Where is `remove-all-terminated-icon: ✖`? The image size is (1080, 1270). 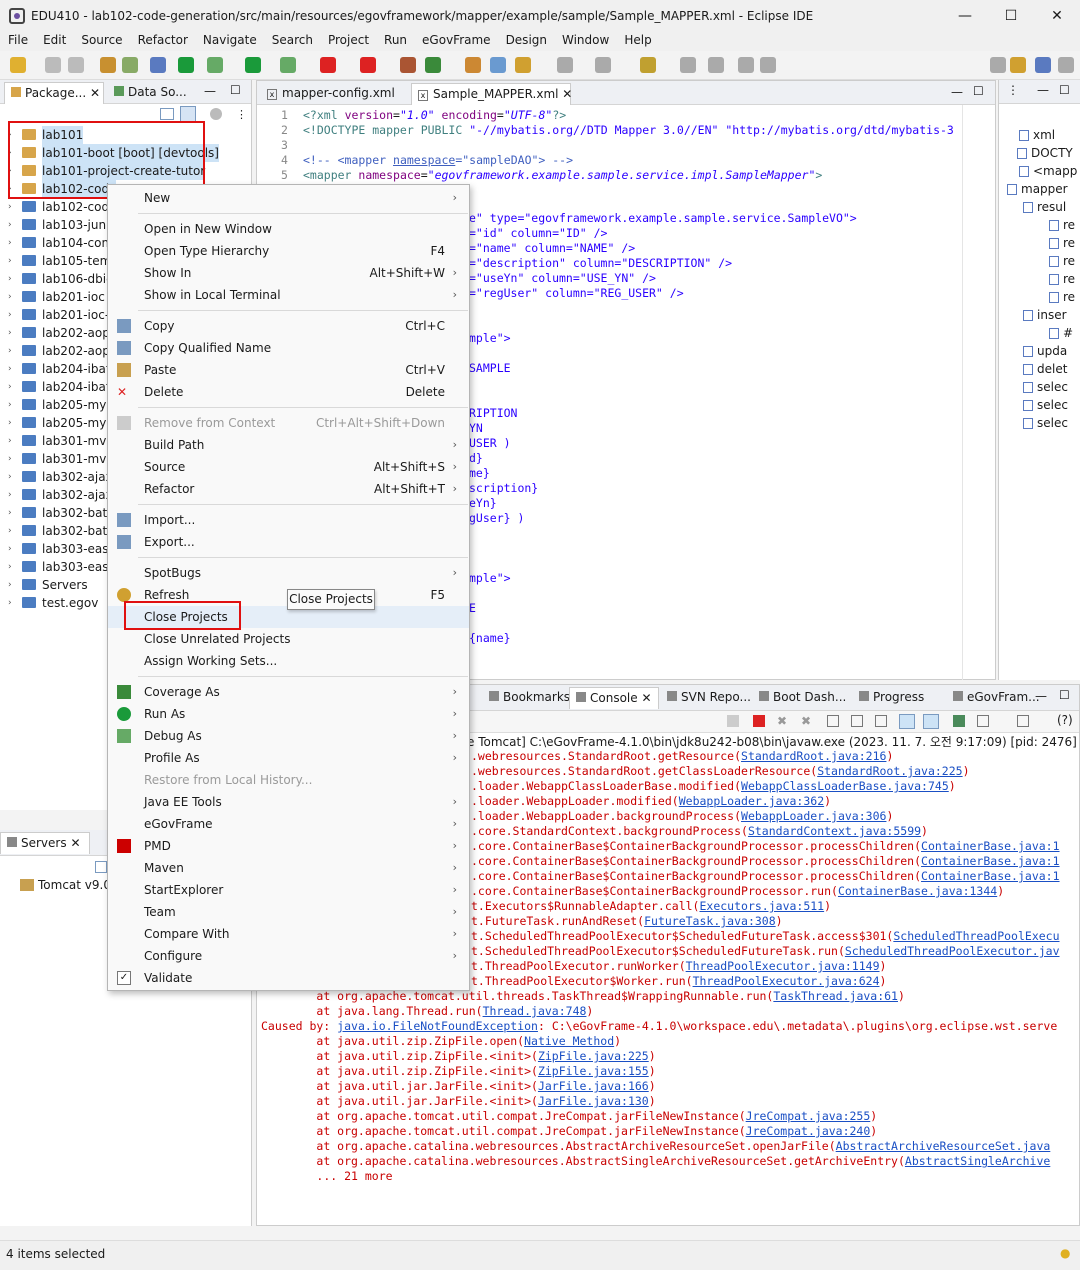 remove-all-terminated-icon: ✖ is located at coordinates (806, 721).